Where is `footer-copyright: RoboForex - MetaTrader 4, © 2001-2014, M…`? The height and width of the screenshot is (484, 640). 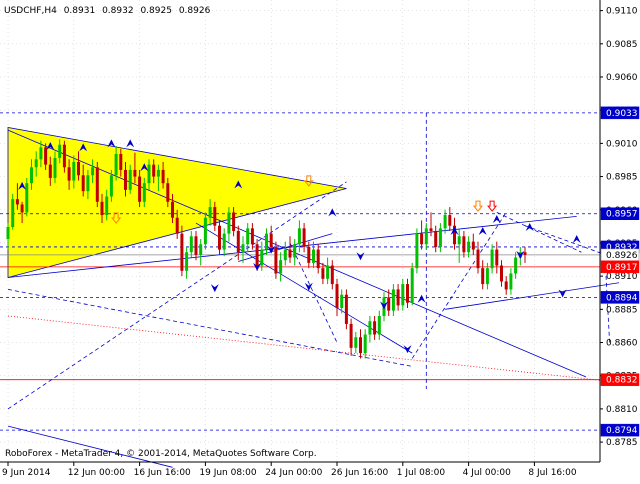
footer-copyright: RoboForex - MetaTrader 4, © 2001-2014, M… is located at coordinates (161, 454).